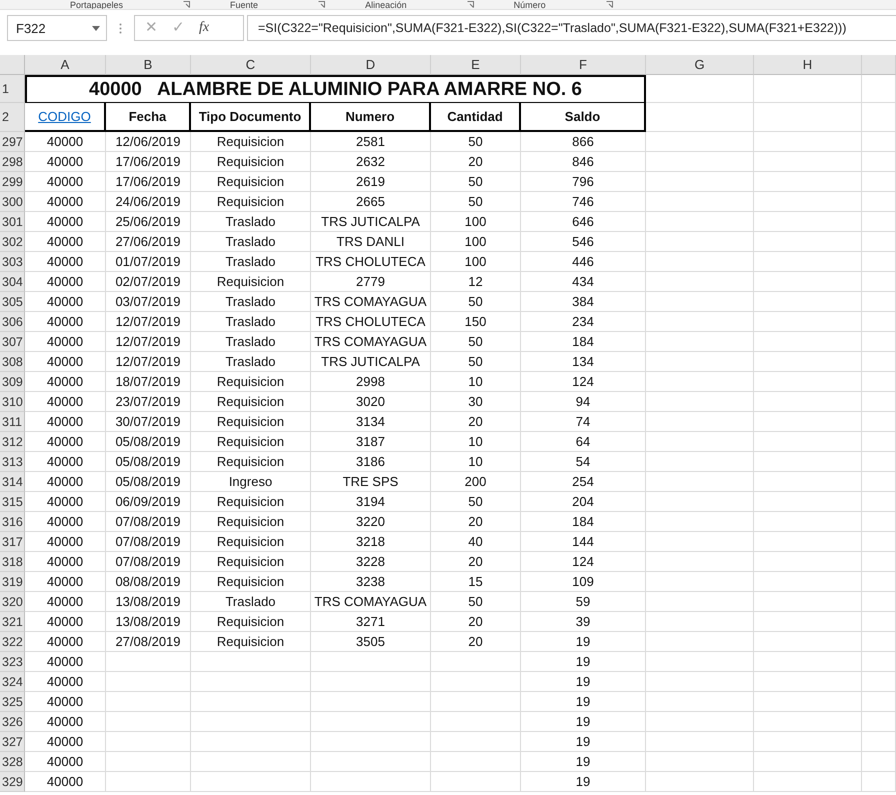 This screenshot has width=896, height=795. I want to click on insert-function-button: fx, so click(204, 28).